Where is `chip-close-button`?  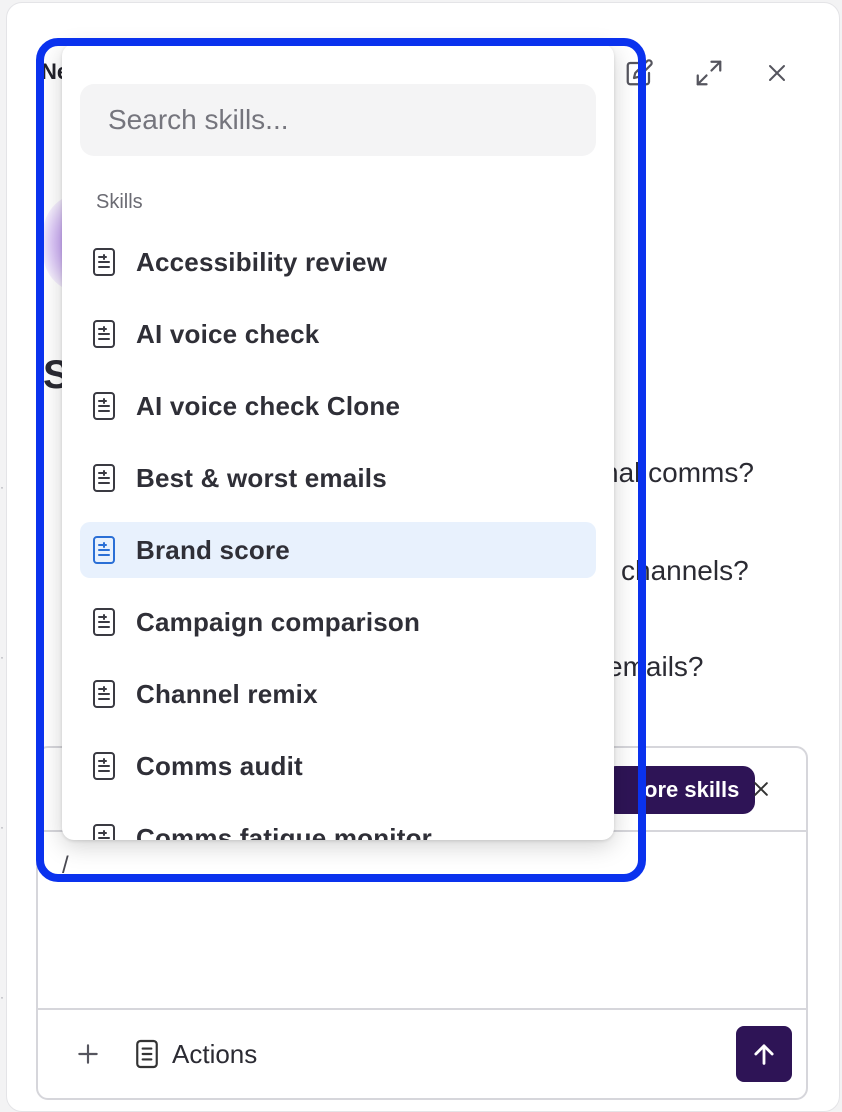 chip-close-button is located at coordinates (761, 789).